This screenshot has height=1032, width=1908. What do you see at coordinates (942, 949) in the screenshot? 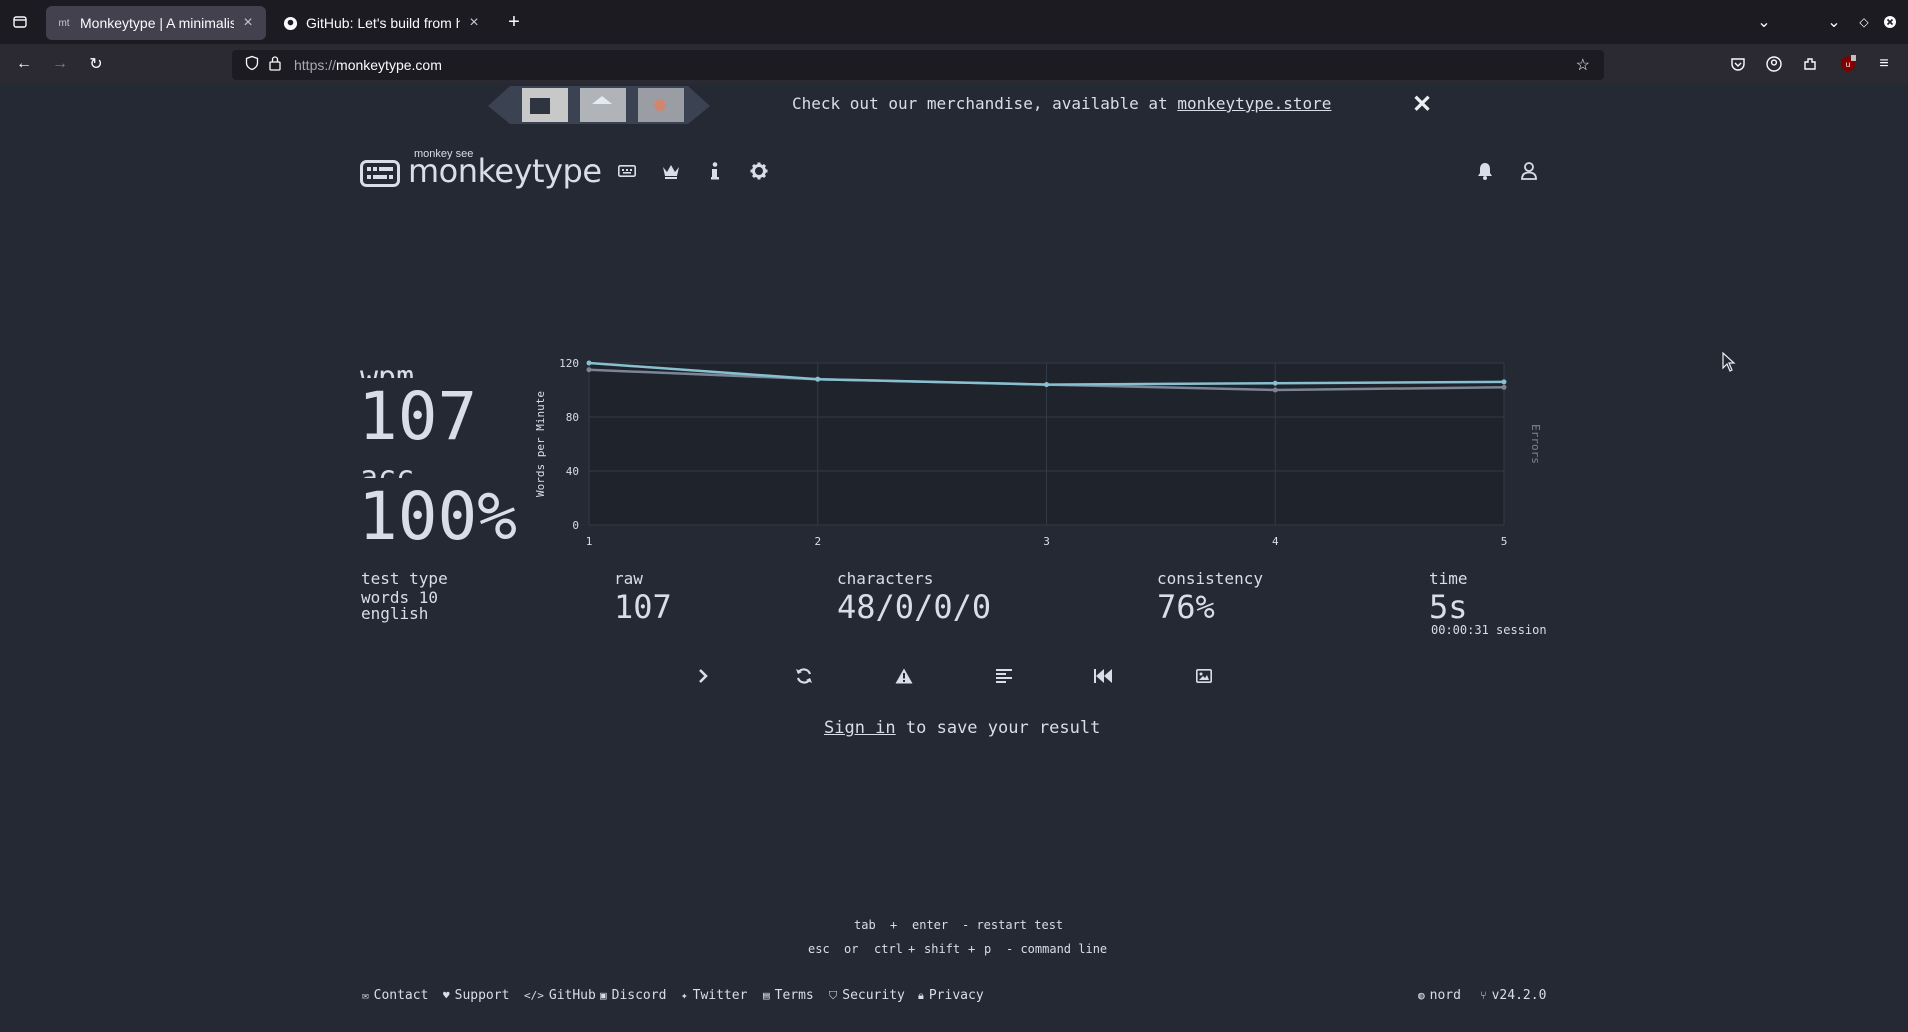
I see `key-shift: shift` at bounding box center [942, 949].